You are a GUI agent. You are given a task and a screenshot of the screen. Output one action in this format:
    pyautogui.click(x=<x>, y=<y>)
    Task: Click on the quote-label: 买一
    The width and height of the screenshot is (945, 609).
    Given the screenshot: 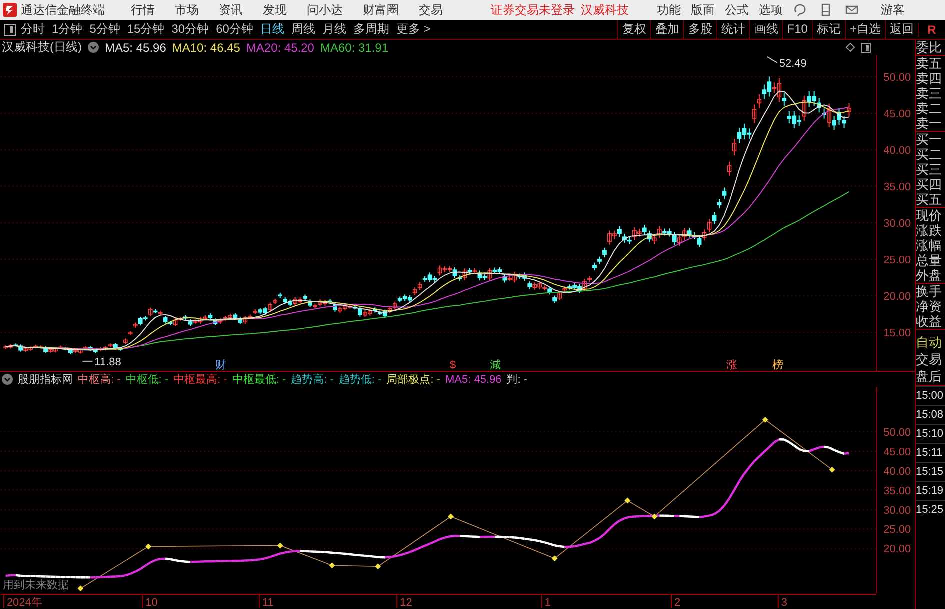 What is the action you would take?
    pyautogui.click(x=929, y=139)
    